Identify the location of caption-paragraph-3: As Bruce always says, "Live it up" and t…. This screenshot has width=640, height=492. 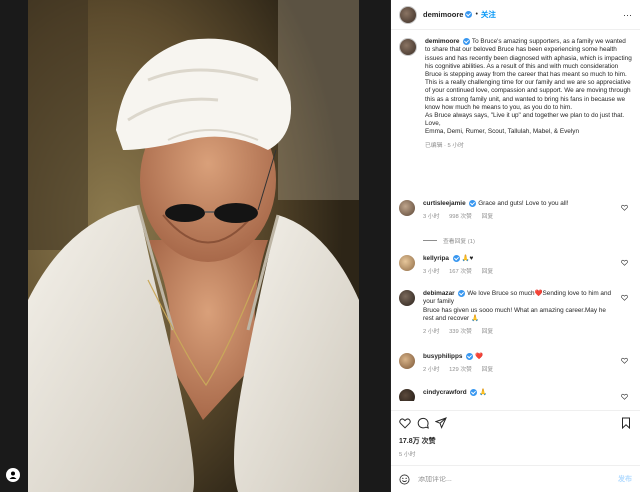
(525, 116).